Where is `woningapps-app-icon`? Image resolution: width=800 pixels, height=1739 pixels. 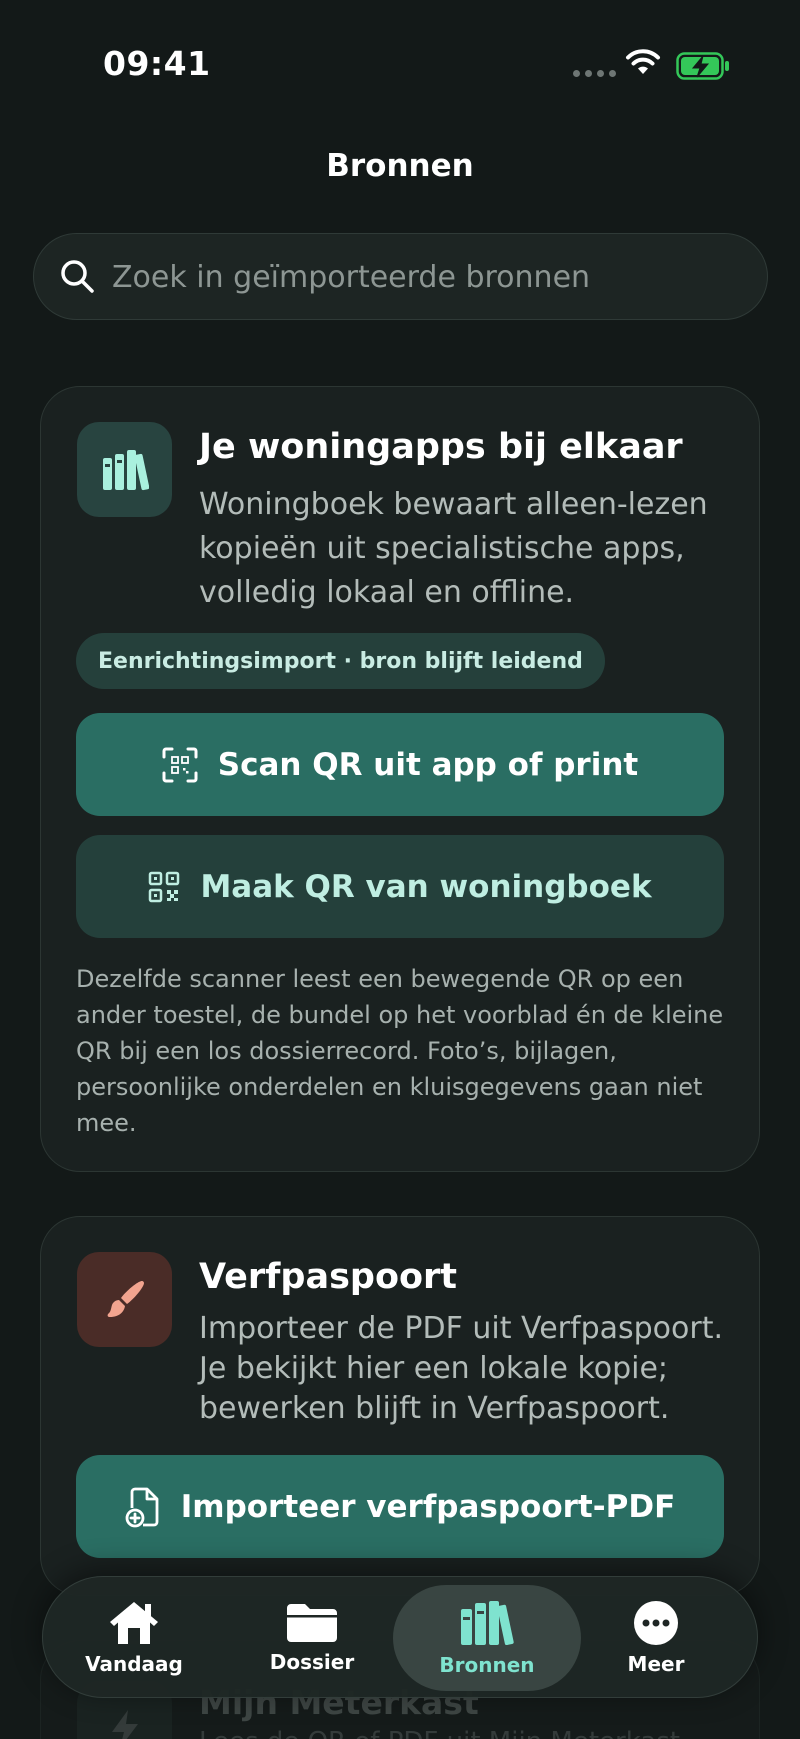 woningapps-app-icon is located at coordinates (124, 469).